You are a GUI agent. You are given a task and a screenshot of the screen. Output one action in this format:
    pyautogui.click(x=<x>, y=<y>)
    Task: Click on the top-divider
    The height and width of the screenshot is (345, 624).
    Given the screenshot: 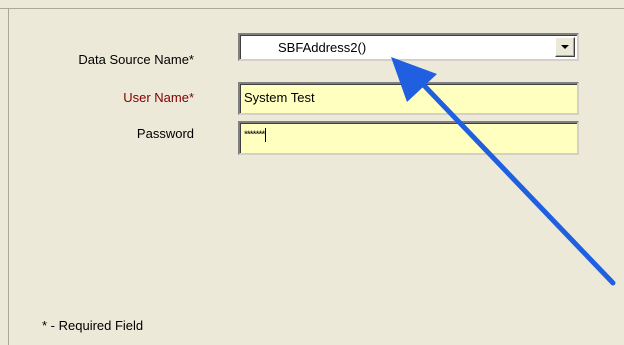 What is the action you would take?
    pyautogui.click(x=312, y=8)
    